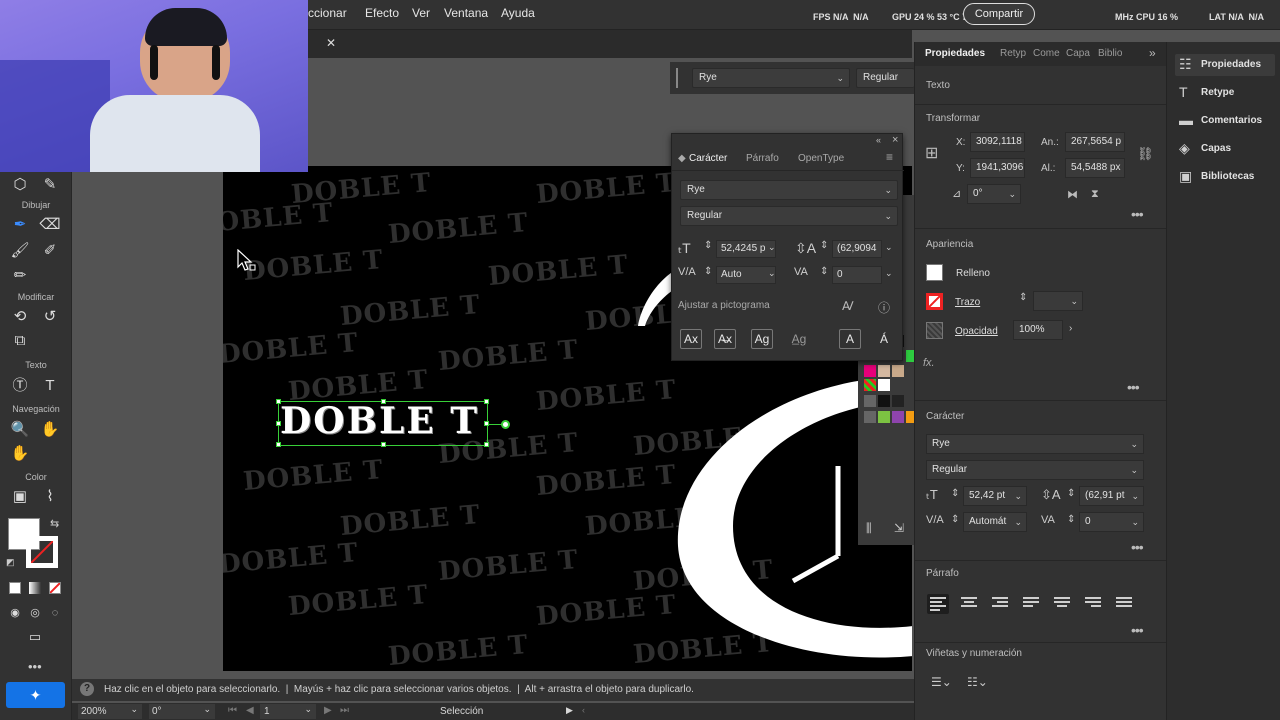 The height and width of the screenshot is (720, 1280). What do you see at coordinates (997, 142) in the screenshot?
I see `x-position-input: 3092,1118` at bounding box center [997, 142].